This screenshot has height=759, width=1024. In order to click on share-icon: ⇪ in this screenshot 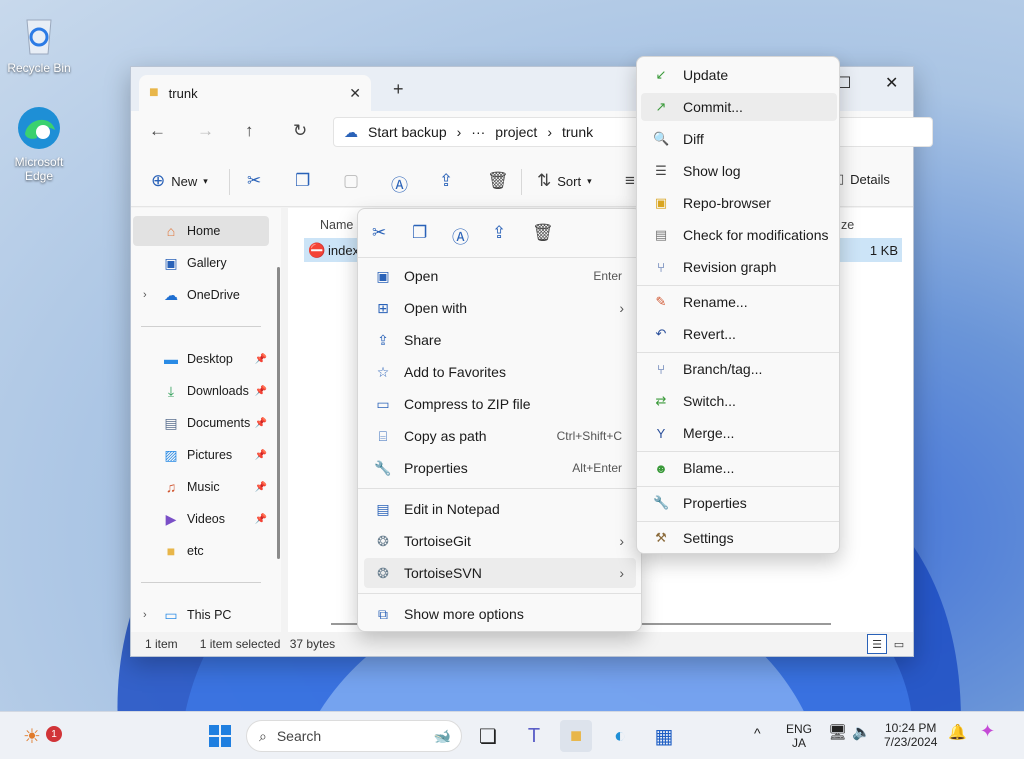, I will do `click(499, 233)`.